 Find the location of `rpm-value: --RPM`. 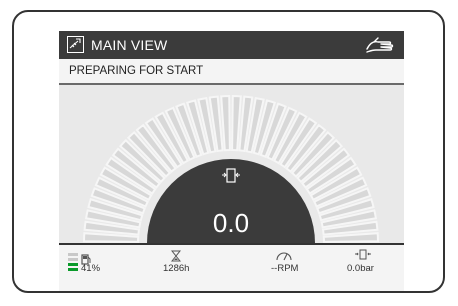

rpm-value: --RPM is located at coordinates (285, 268).